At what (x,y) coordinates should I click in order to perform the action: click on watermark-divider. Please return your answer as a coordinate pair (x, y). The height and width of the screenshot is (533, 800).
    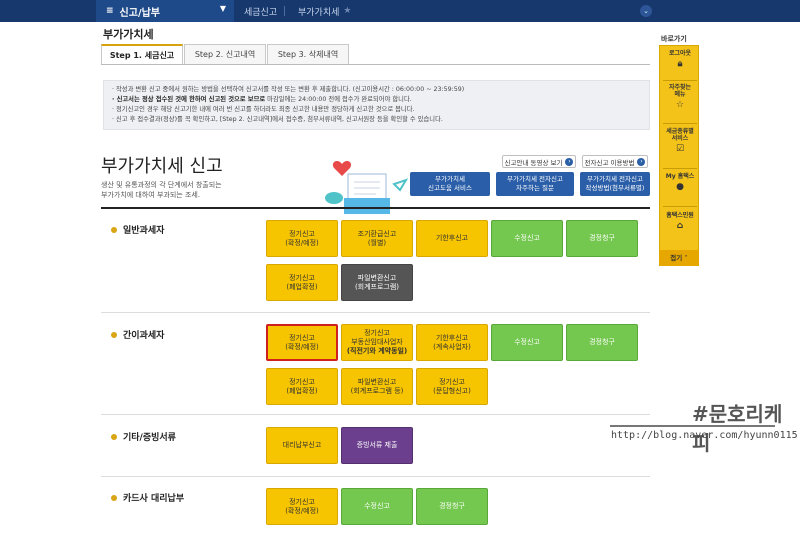
    Looking at the image, I should click on (692, 426).